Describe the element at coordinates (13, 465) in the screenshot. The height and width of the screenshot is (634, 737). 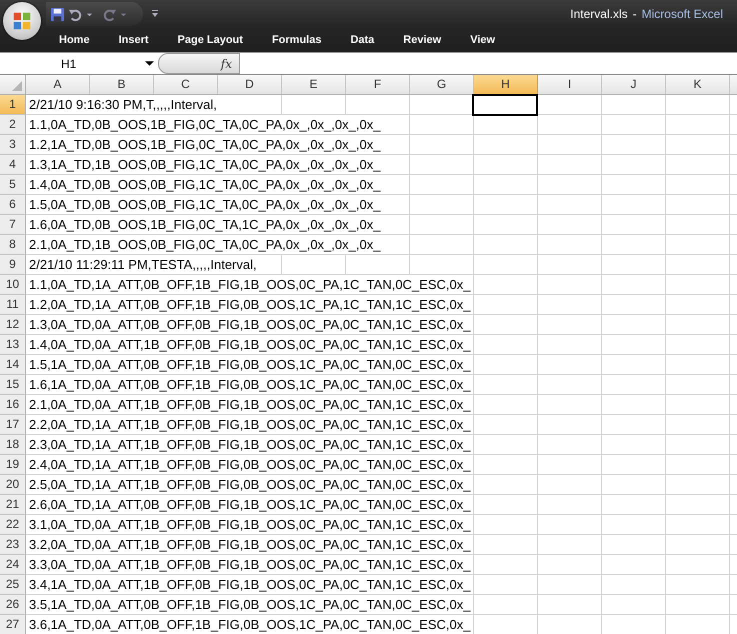
I see `row-header: 19` at that location.